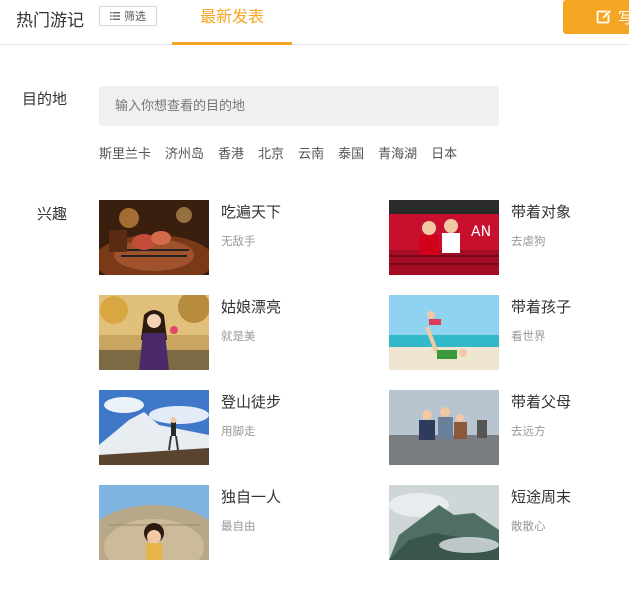 The height and width of the screenshot is (593, 629). I want to click on card-subtitle: 看世界, so click(528, 336).